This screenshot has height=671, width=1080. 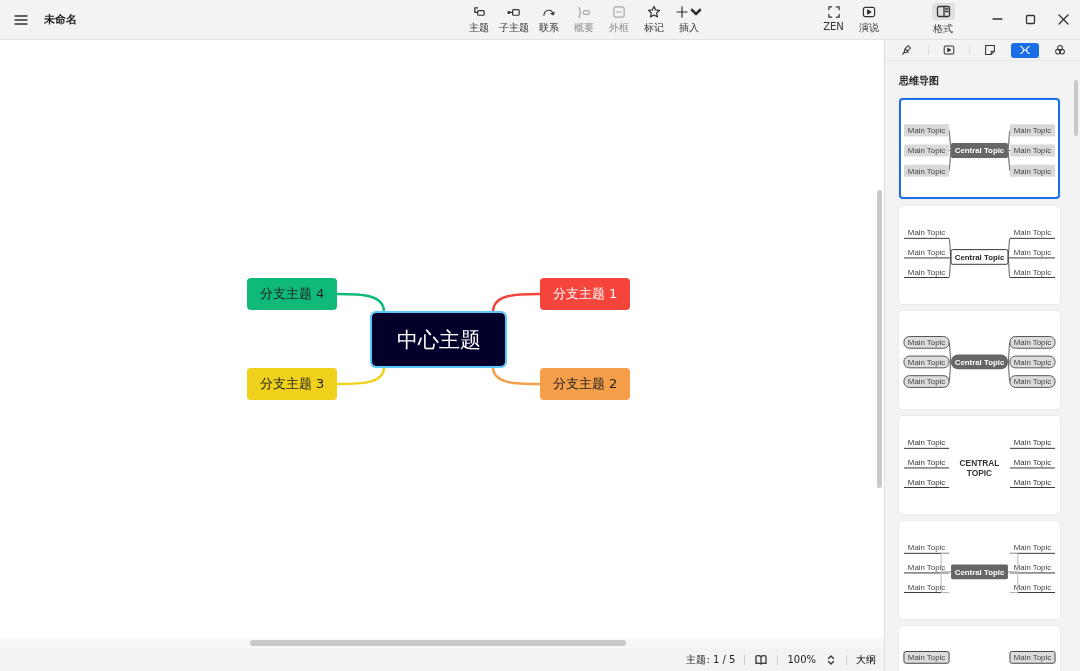 What do you see at coordinates (21, 19) in the screenshot?
I see `menu-icon` at bounding box center [21, 19].